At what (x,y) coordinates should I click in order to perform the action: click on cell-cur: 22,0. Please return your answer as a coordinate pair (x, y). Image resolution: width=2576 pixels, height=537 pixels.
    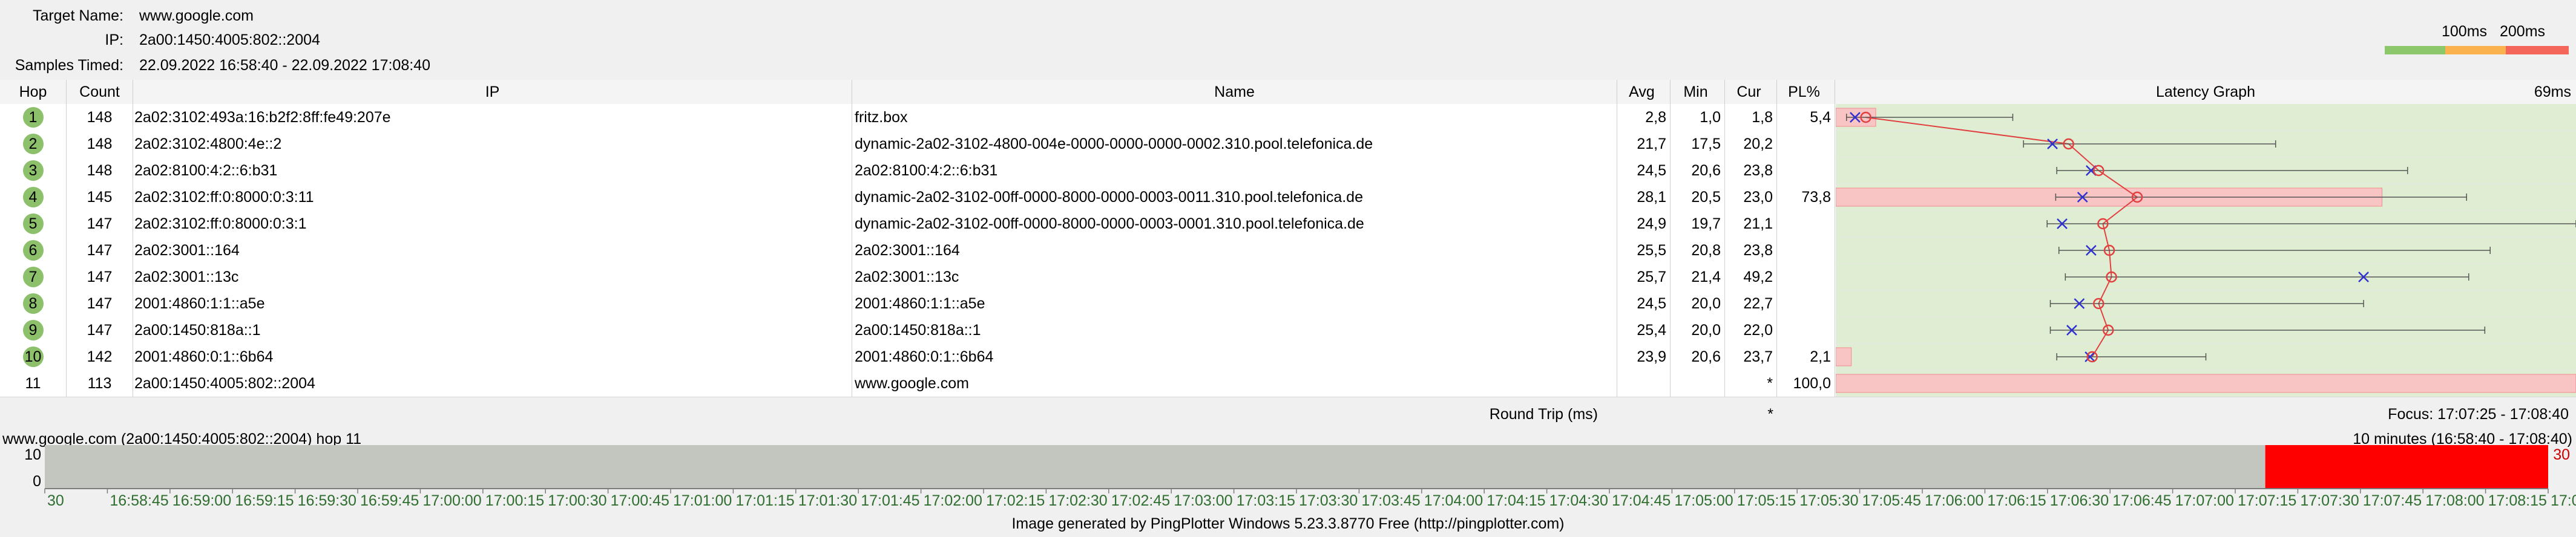
    Looking at the image, I should click on (1751, 330).